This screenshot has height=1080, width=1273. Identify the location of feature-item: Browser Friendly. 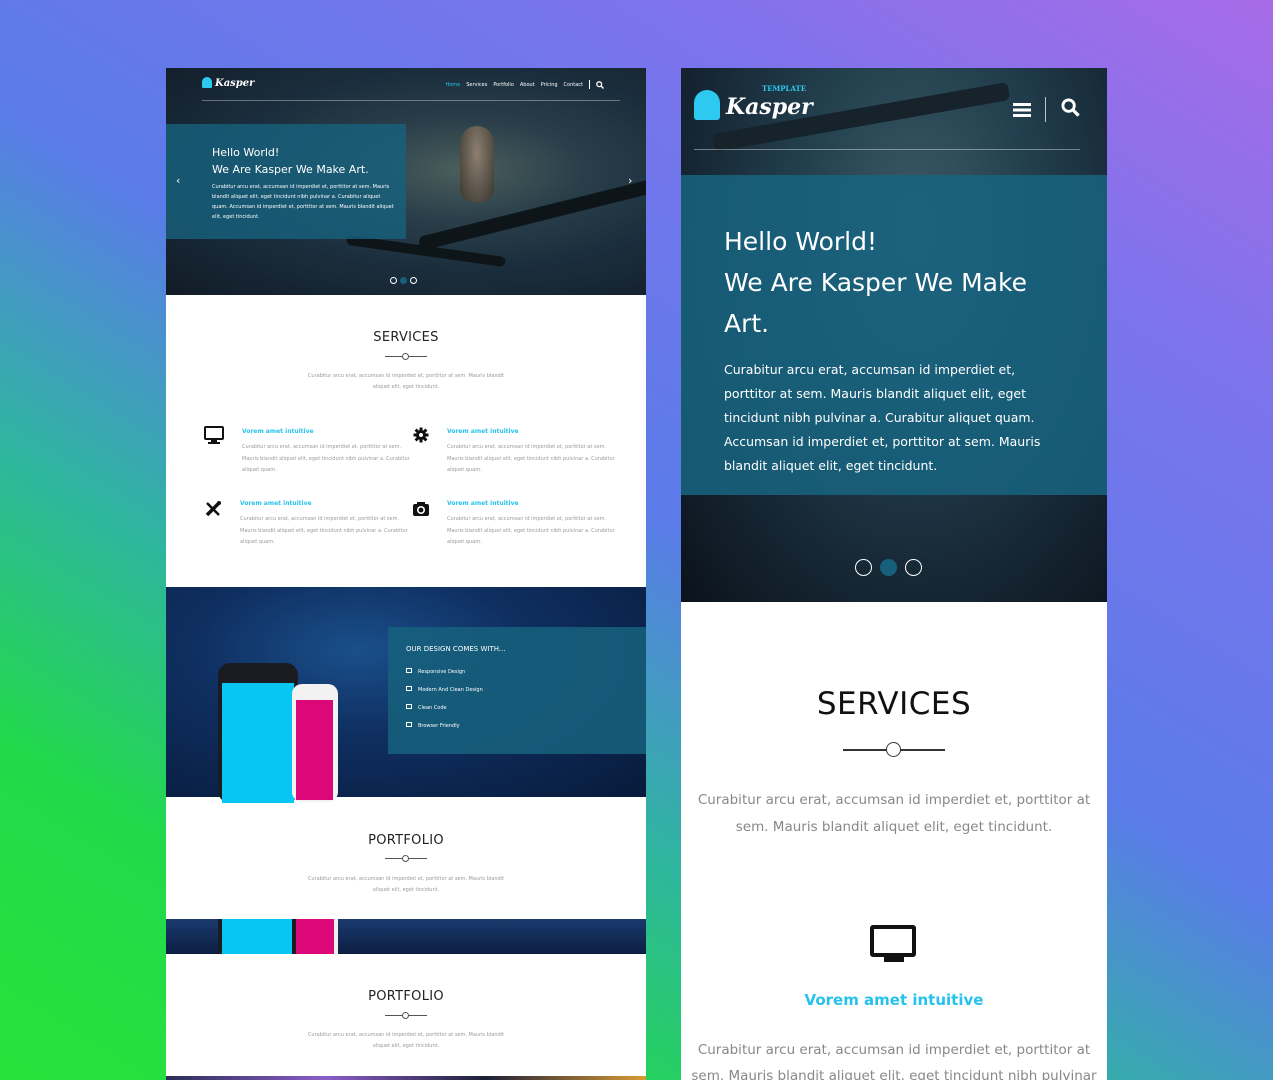
(526, 725).